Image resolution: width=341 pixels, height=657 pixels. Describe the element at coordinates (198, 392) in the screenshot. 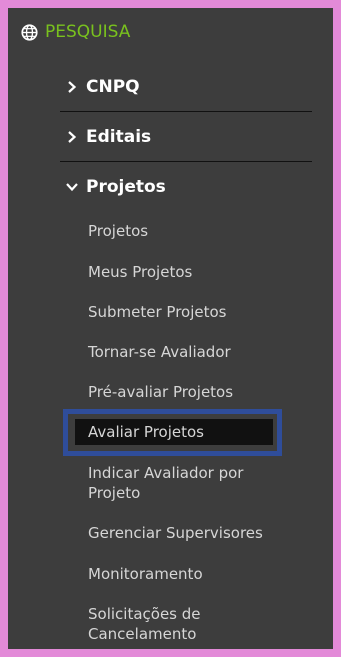

I see `menu-item-pre-avaliar-projetos: Pré-avaliar Projetos` at that location.